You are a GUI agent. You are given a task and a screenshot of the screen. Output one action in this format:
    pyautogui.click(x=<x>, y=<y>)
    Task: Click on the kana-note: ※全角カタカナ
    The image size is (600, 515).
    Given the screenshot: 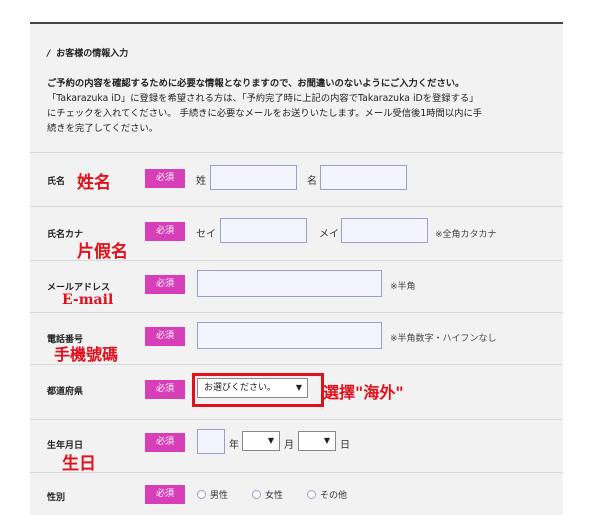 What is the action you would take?
    pyautogui.click(x=466, y=235)
    